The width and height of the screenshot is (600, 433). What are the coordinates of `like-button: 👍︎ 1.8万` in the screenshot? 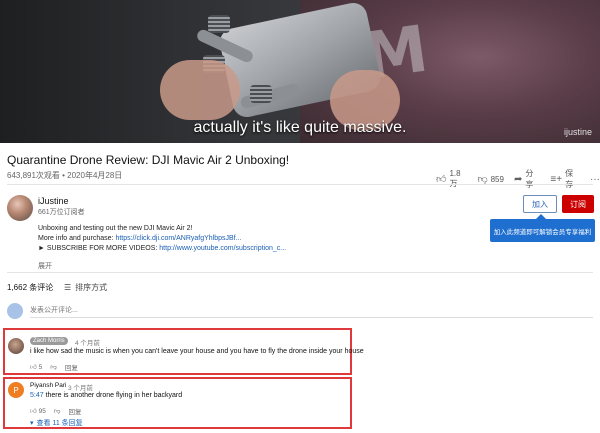 It's located at (451, 179).